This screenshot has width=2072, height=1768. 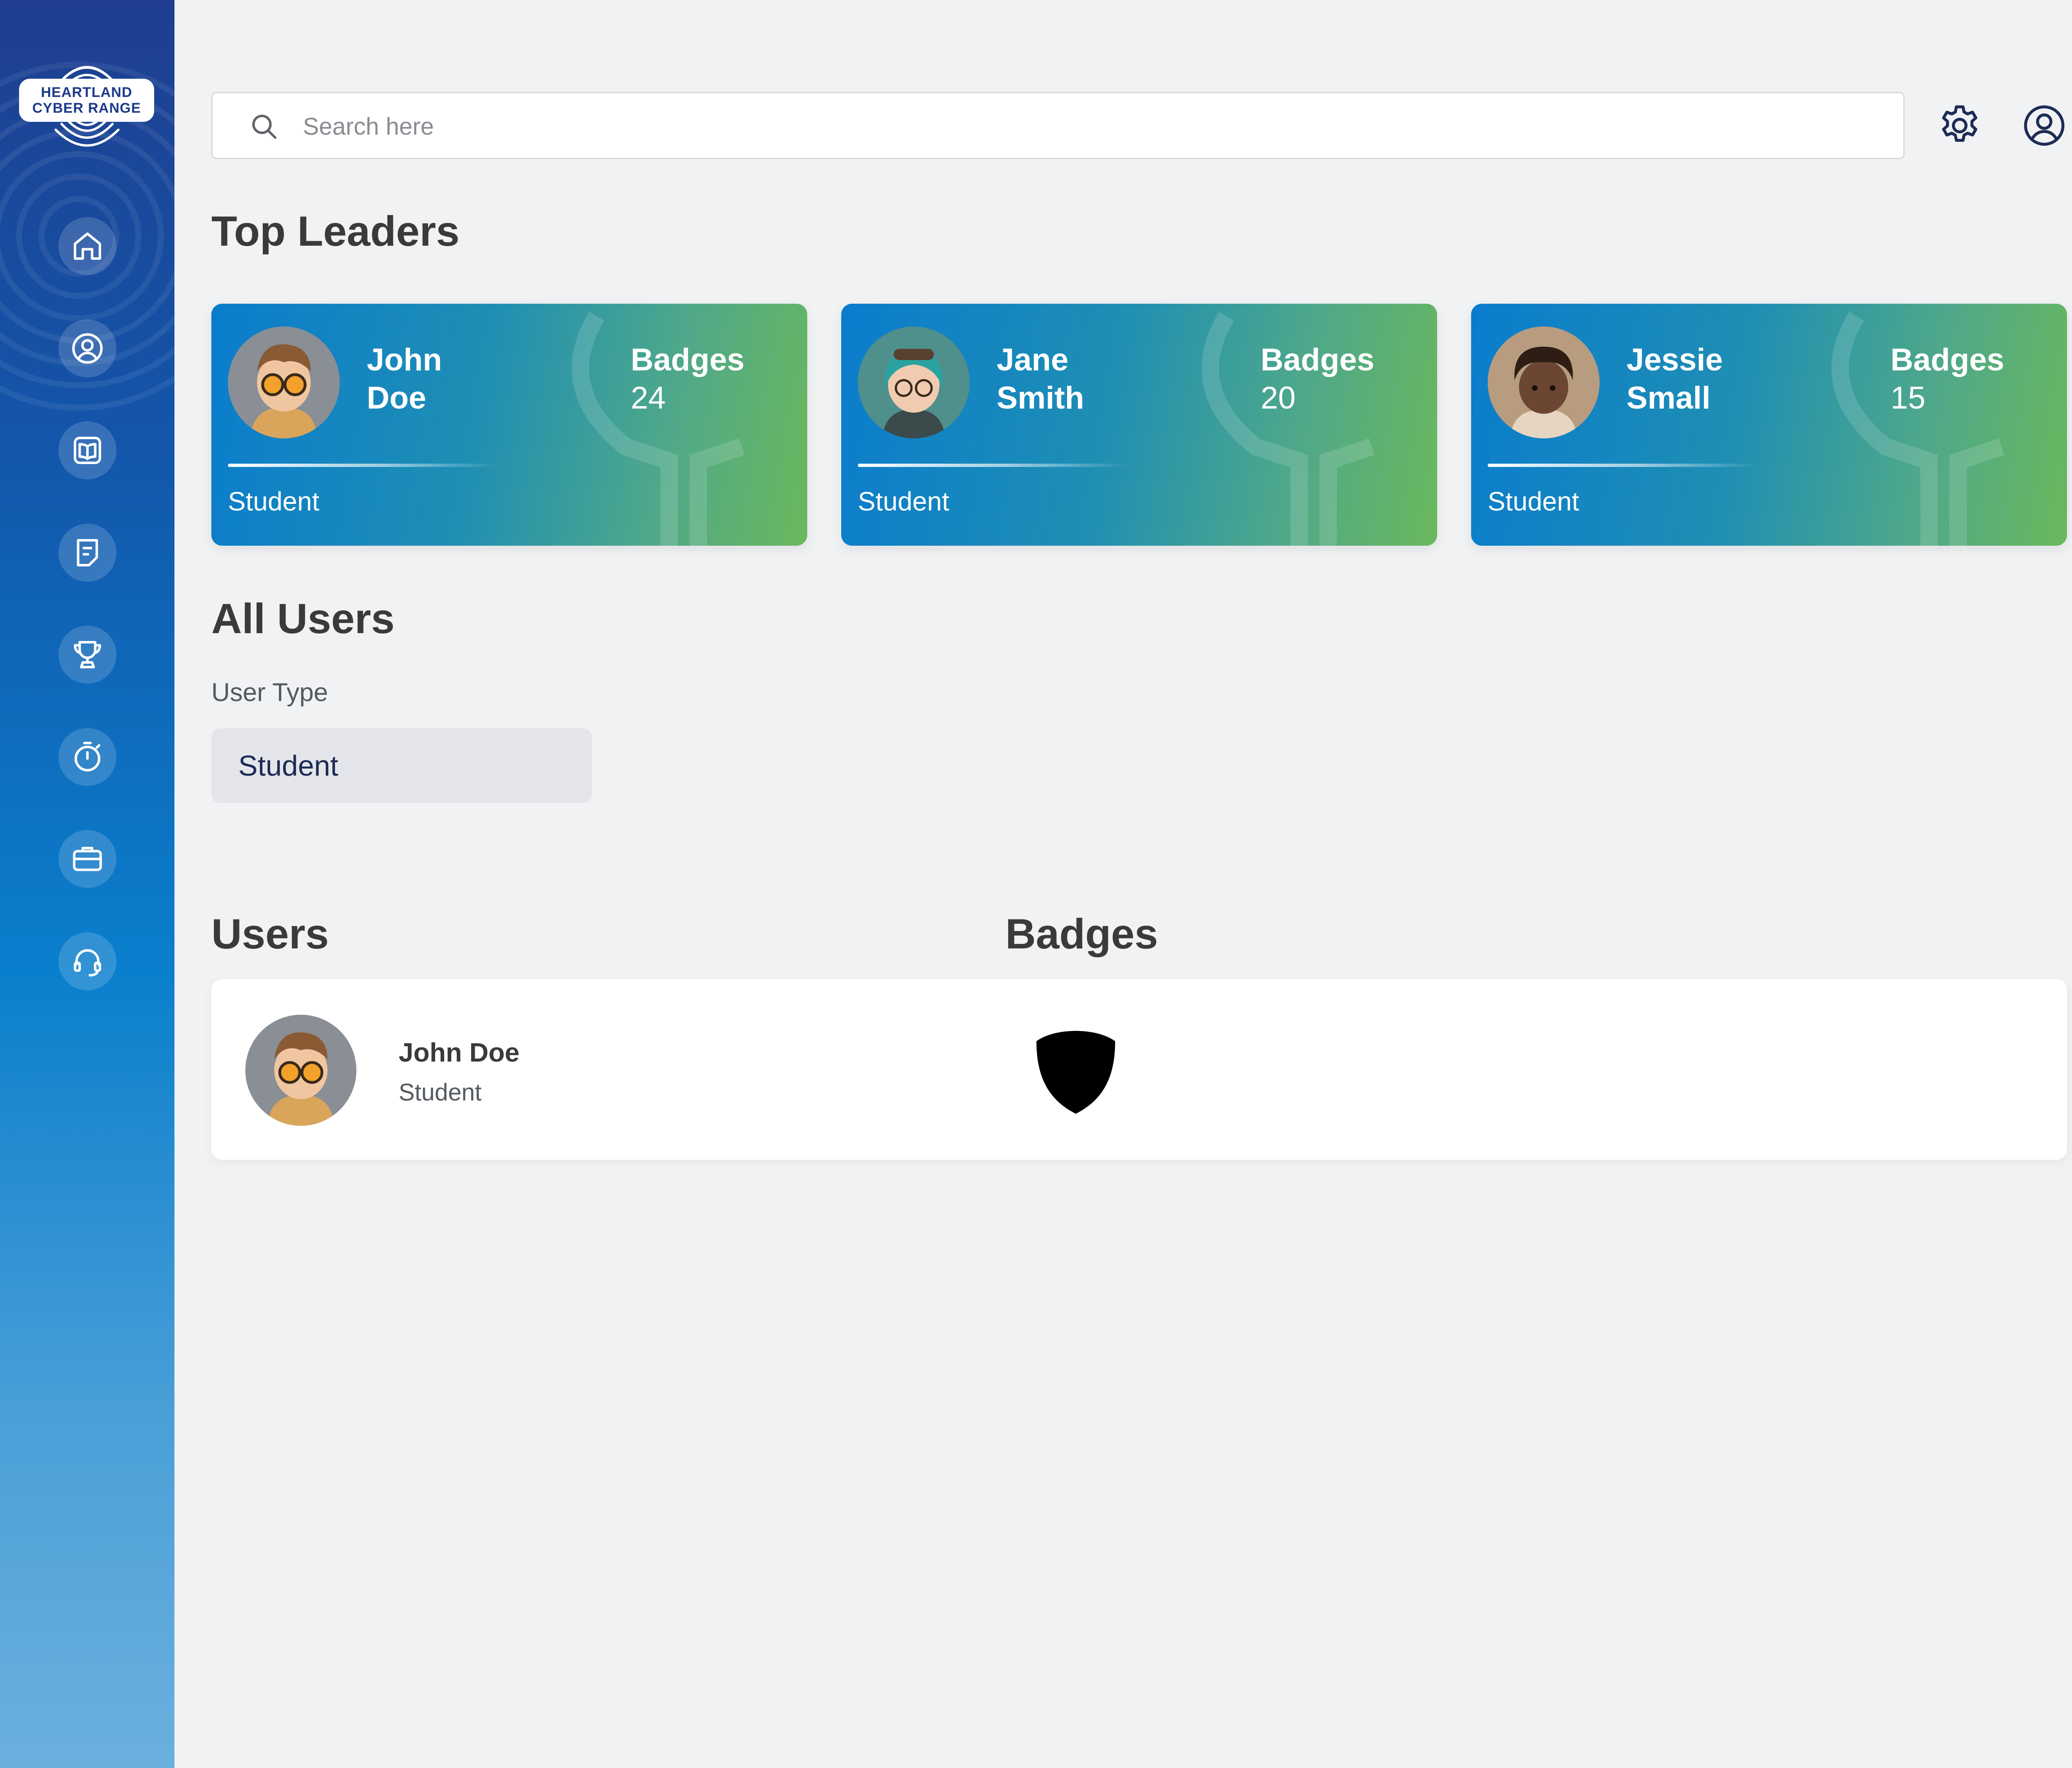 I want to click on sidebar-item-timer, so click(x=87, y=757).